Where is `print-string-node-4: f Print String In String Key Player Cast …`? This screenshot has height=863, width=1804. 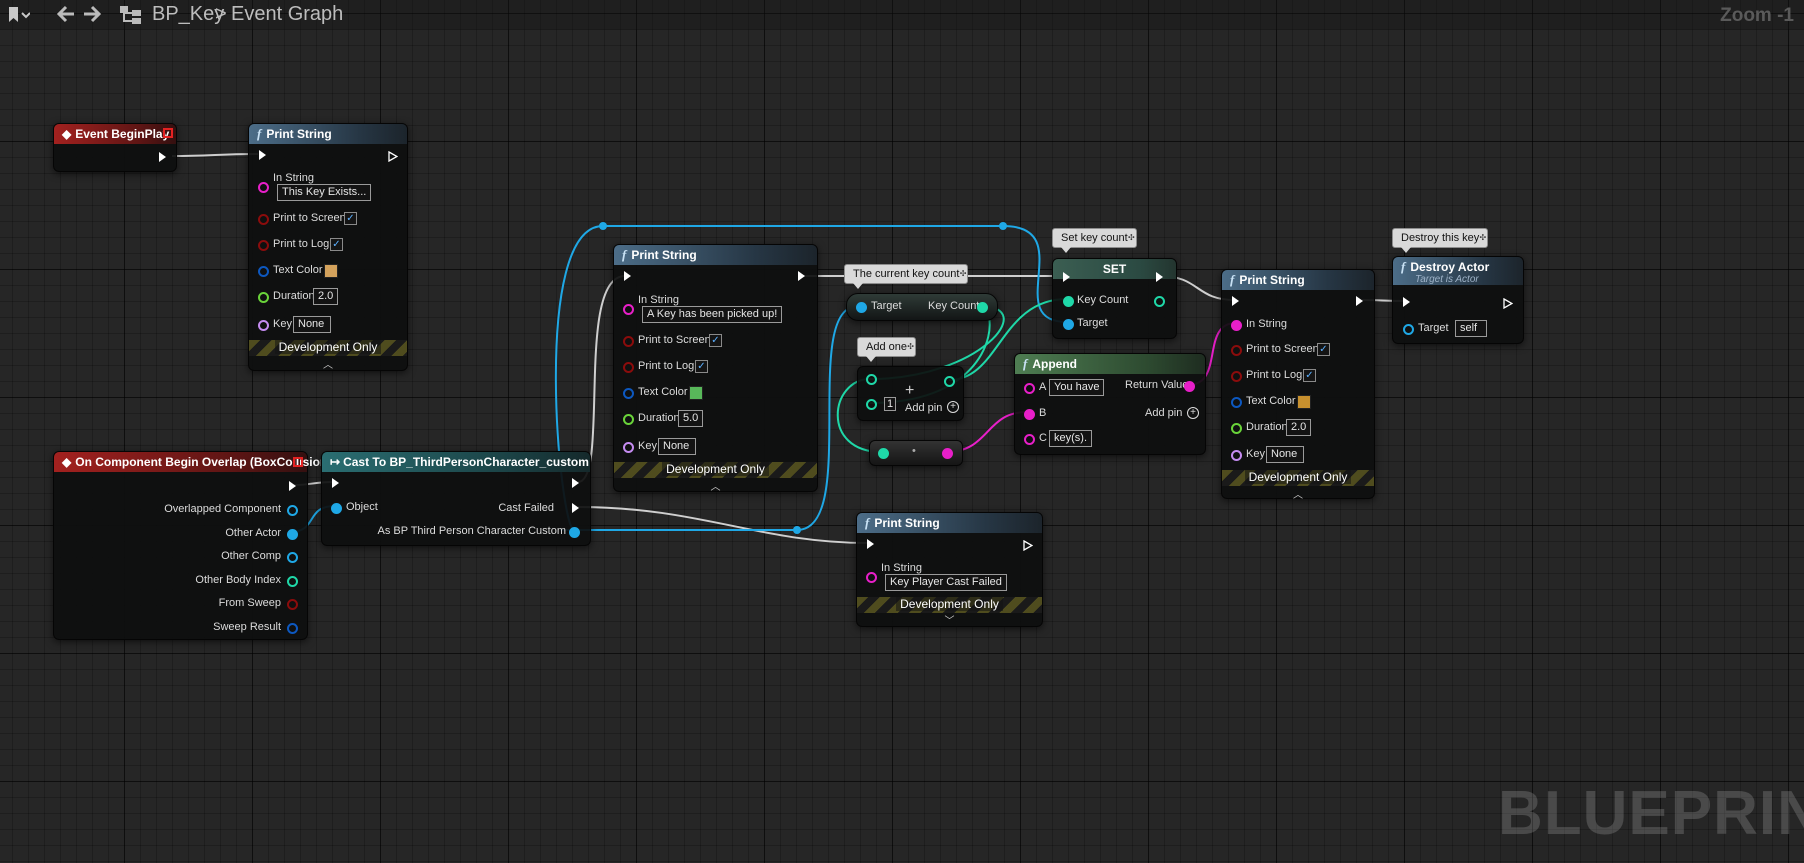 print-string-node-4: f Print String In String Key Player Cast … is located at coordinates (949, 569).